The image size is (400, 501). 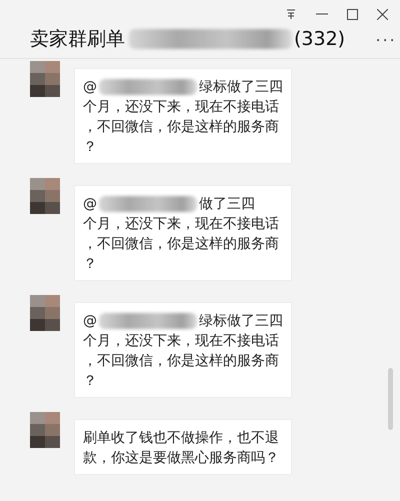 I want to click on maximize-icon, so click(x=352, y=14).